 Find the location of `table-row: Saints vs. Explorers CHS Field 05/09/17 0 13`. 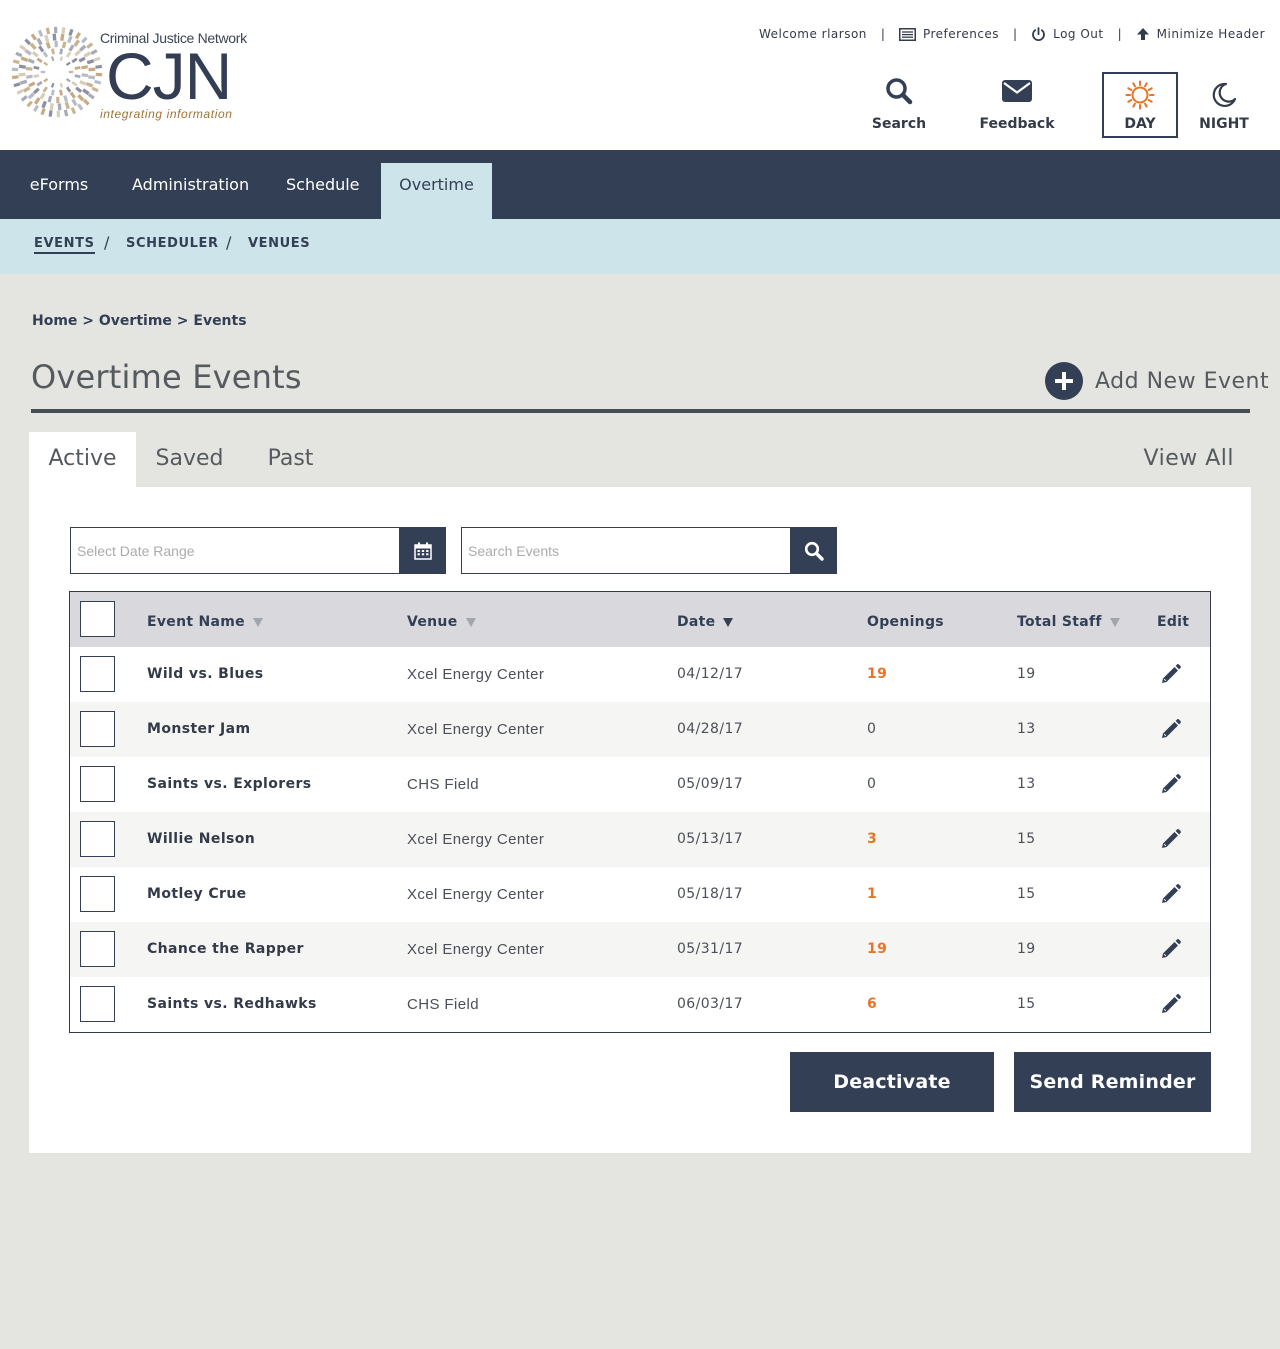

table-row: Saints vs. Explorers CHS Field 05/09/17 0 13 is located at coordinates (640, 784).